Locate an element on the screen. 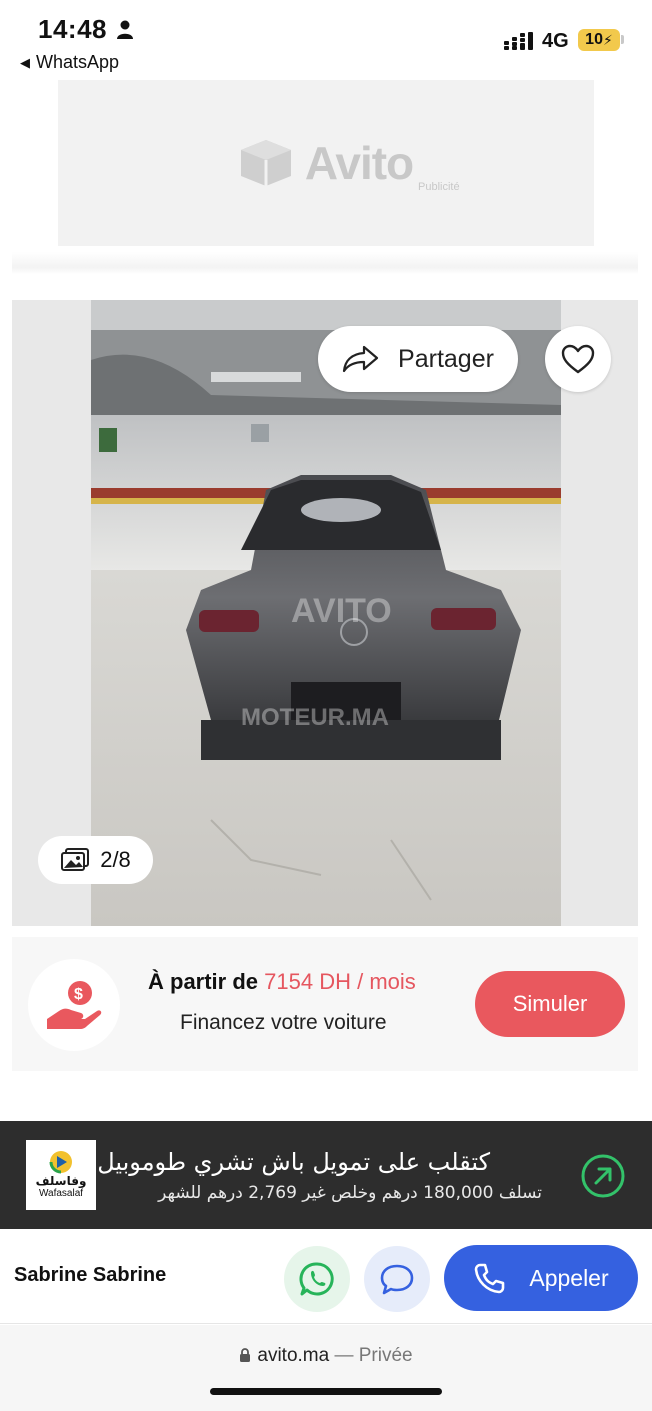 The width and height of the screenshot is (652, 1411). network-type: 4G is located at coordinates (555, 41).